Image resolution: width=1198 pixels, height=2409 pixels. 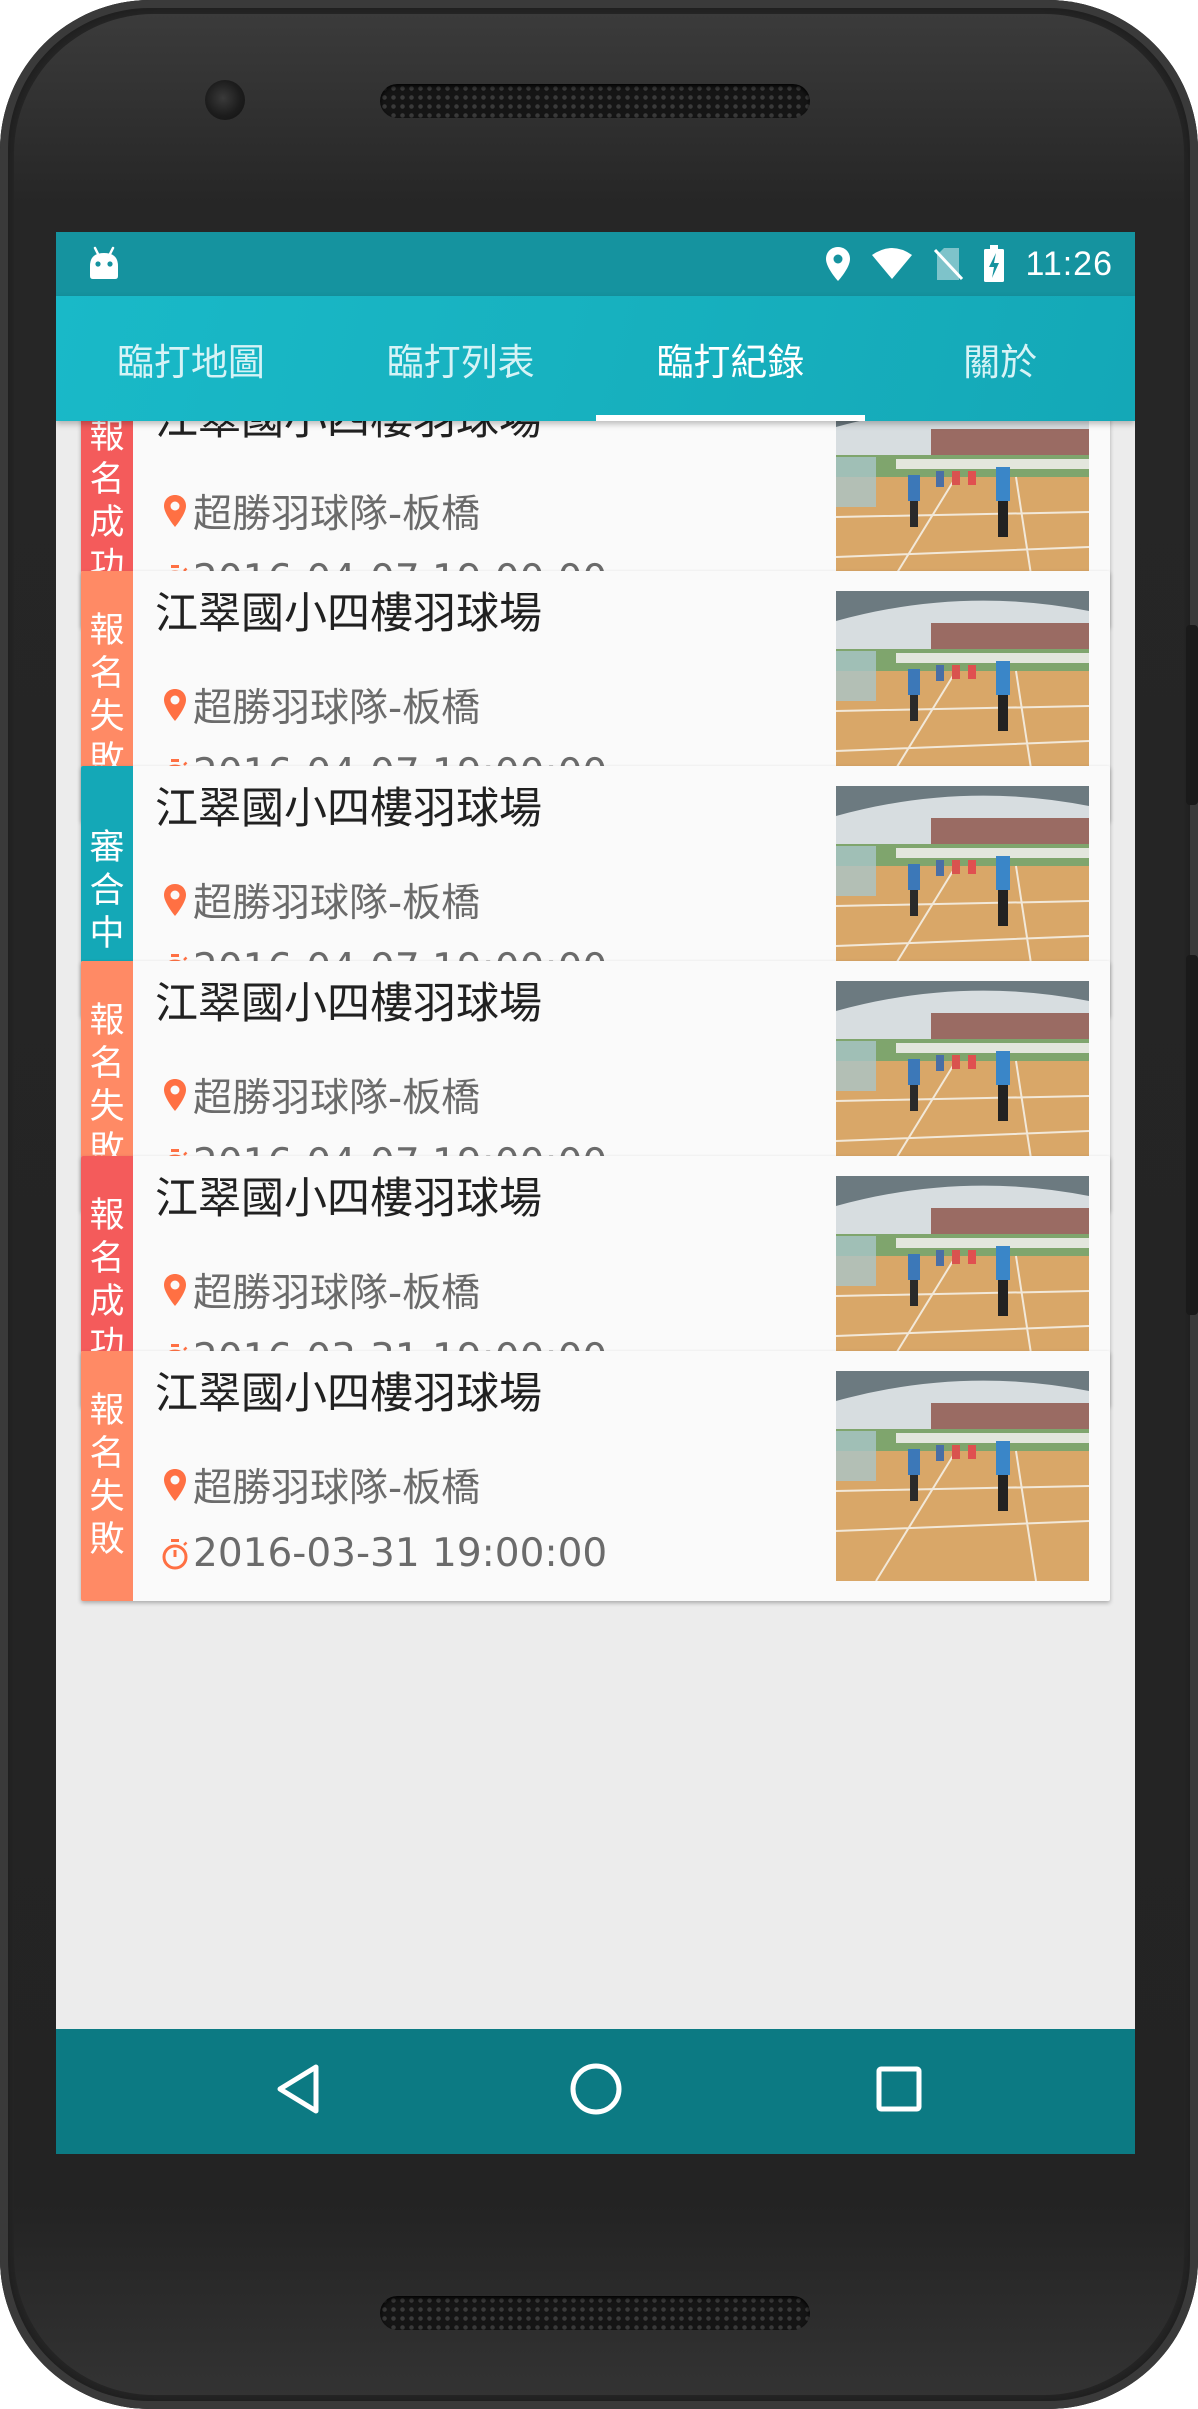 I want to click on home-icon, so click(x=596, y=2089).